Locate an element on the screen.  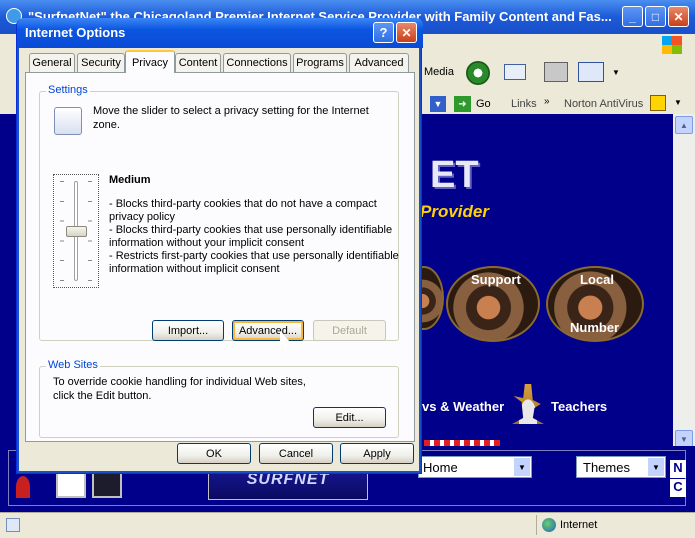
links-label: Links is located at coordinates (524, 104).